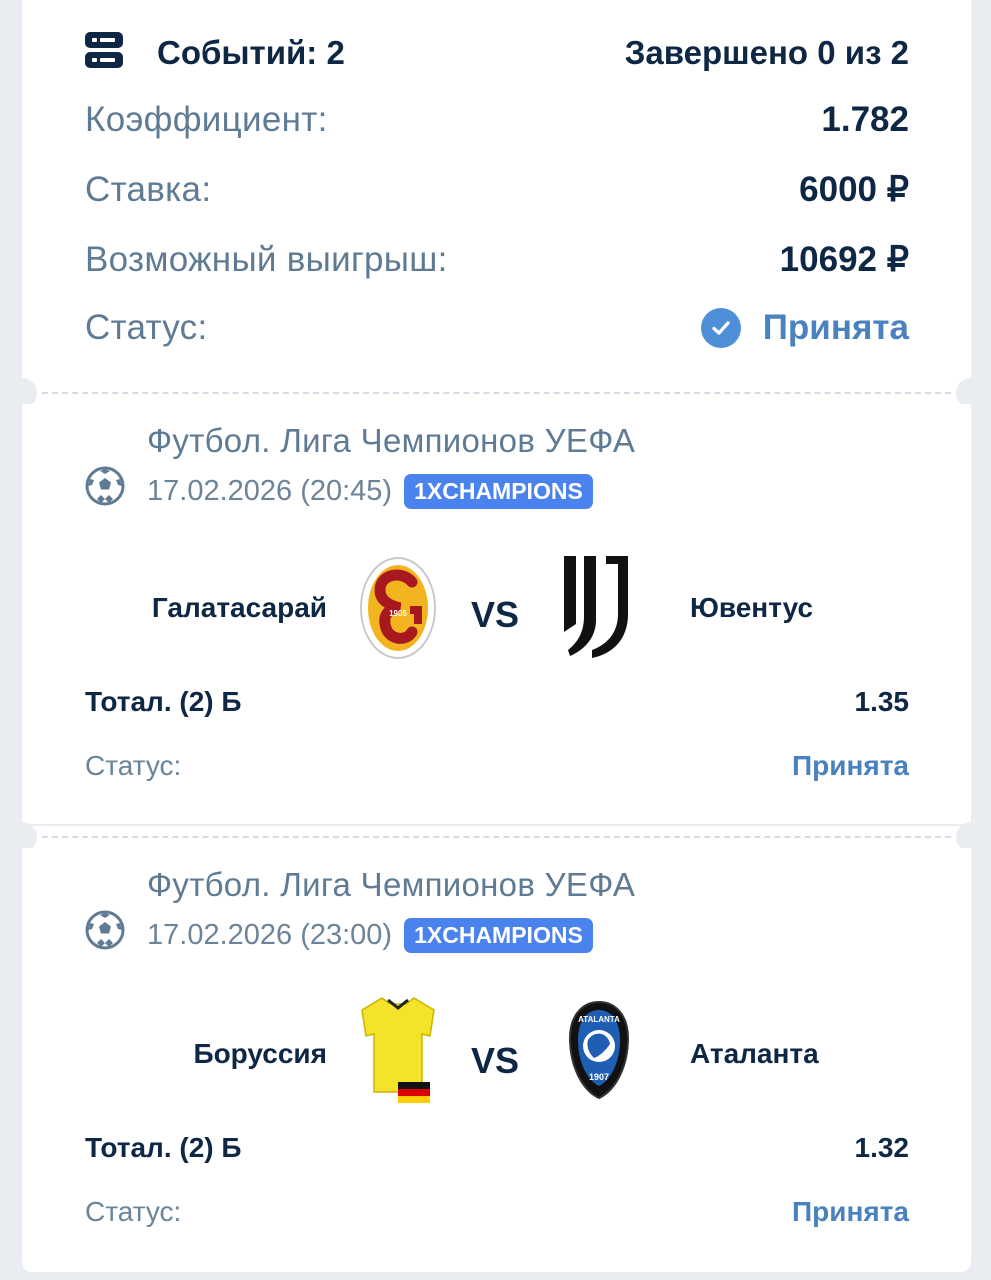  I want to click on team1-name: Галатасарай, so click(239, 607).